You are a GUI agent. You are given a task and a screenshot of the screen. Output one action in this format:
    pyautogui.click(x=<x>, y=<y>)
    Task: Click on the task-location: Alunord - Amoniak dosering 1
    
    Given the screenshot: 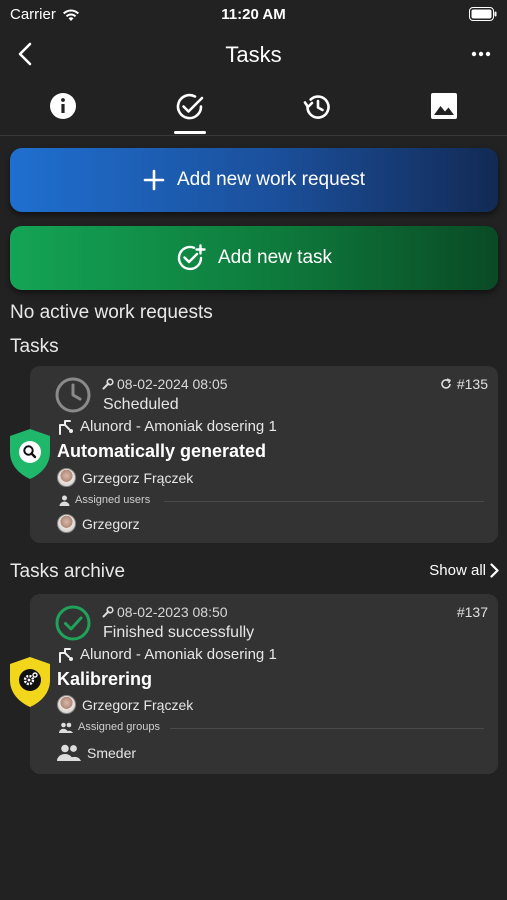 What is the action you would take?
    pyautogui.click(x=167, y=426)
    